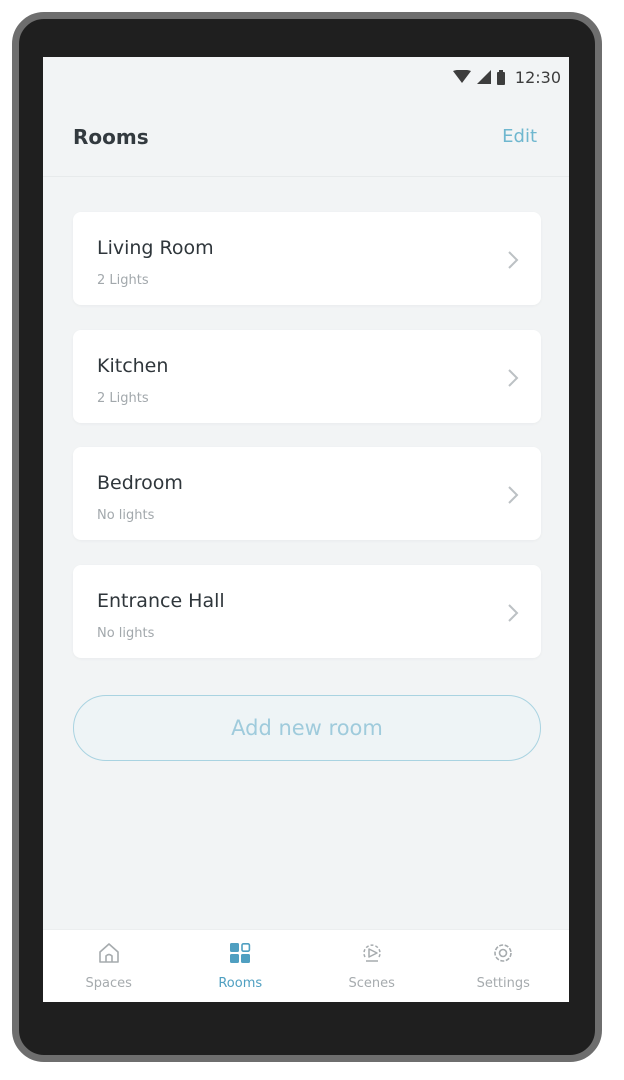 The height and width of the screenshot is (1080, 624). What do you see at coordinates (161, 601) in the screenshot?
I see `room-name: Entrance Hall` at bounding box center [161, 601].